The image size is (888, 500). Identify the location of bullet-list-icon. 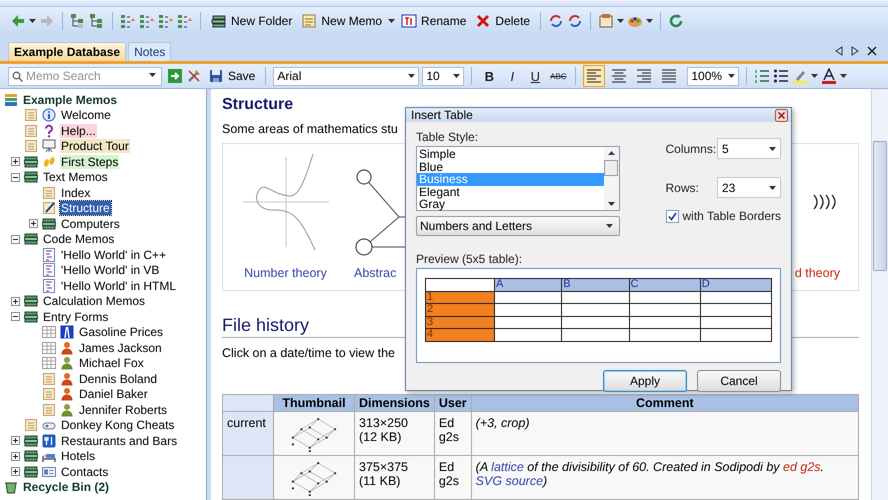
(781, 76).